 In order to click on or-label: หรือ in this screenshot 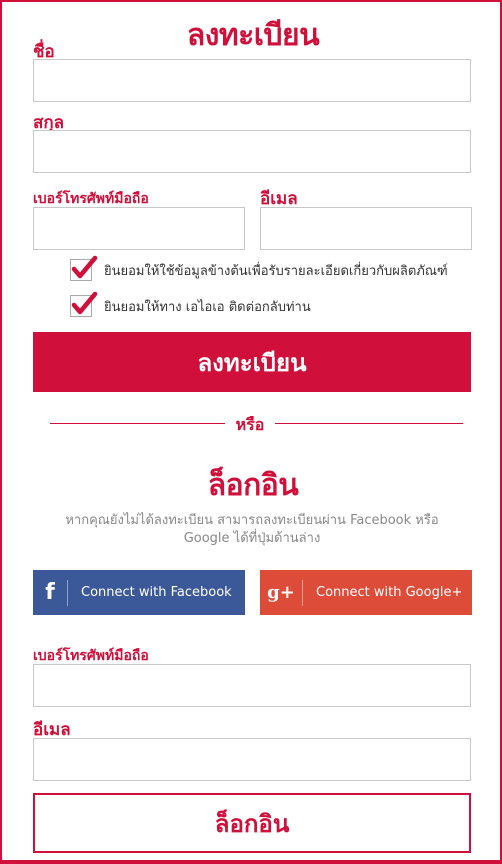, I will do `click(250, 424)`.